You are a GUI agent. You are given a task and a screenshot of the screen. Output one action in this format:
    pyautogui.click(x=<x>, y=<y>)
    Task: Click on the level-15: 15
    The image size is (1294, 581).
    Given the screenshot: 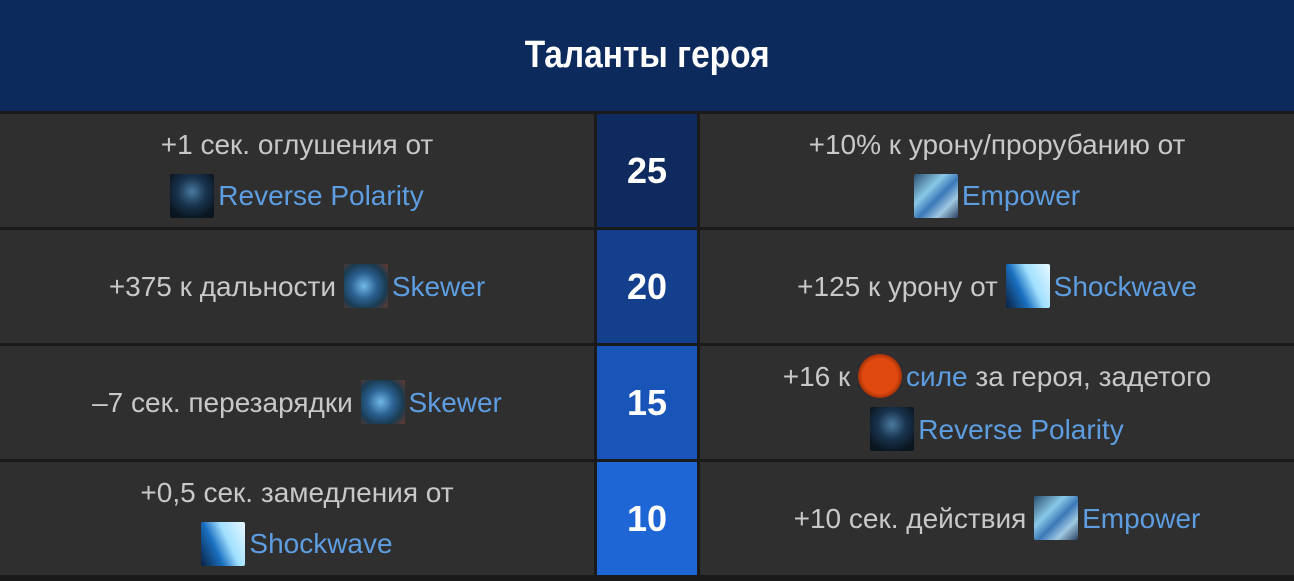 What is the action you would take?
    pyautogui.click(x=647, y=404)
    